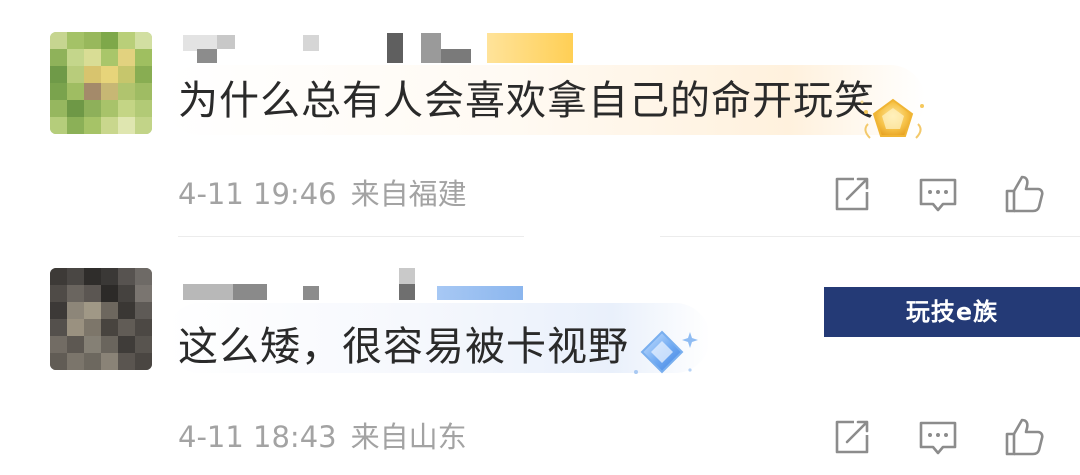 Image resolution: width=1080 pixels, height=475 pixels. Describe the element at coordinates (408, 194) in the screenshot. I see `comment-location: 来自福建` at that location.